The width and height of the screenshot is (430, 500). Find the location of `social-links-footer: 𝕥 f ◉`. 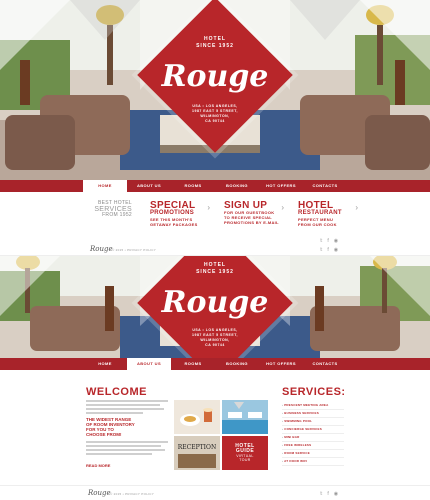

social-links-footer: 𝕥 f ◉ is located at coordinates (329, 494).